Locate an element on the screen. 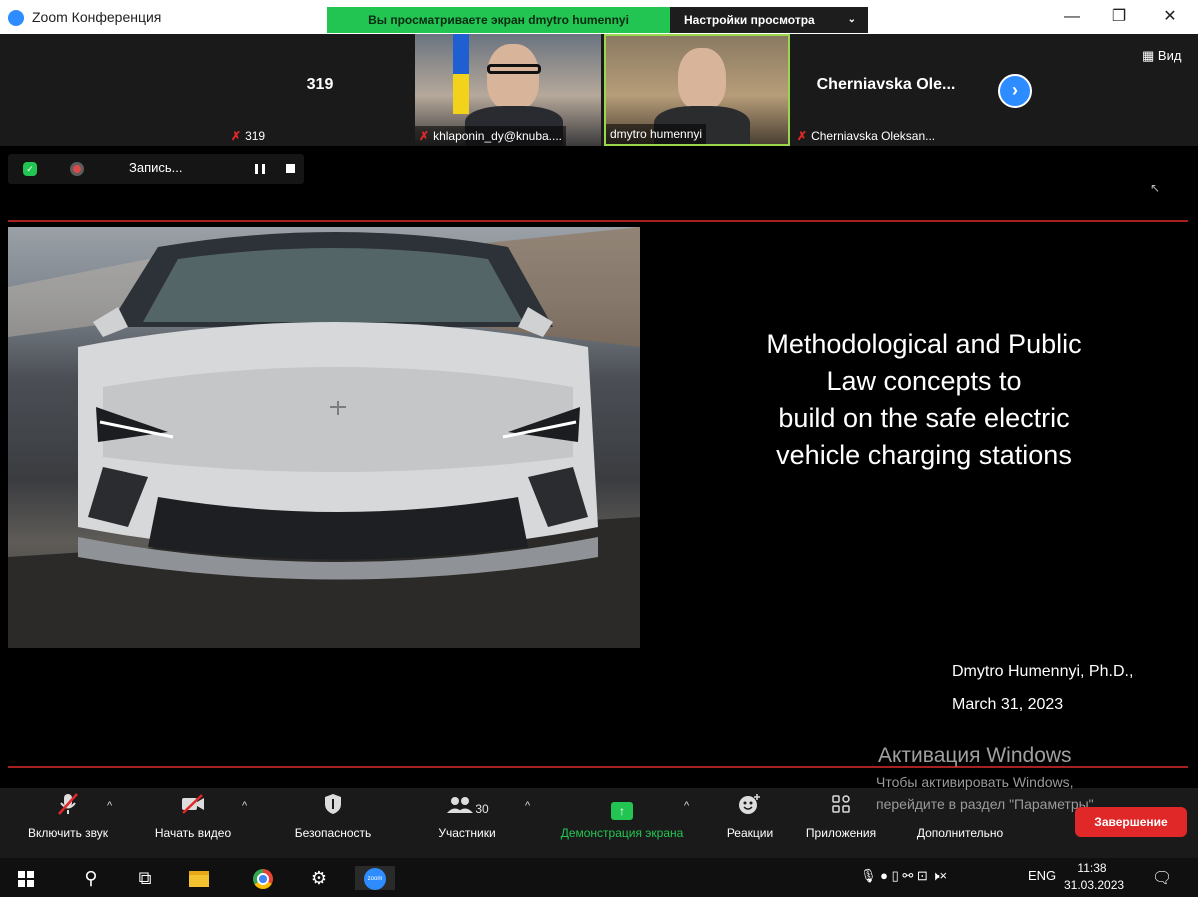  windows-activation-title: Активация Windows is located at coordinates (975, 755).